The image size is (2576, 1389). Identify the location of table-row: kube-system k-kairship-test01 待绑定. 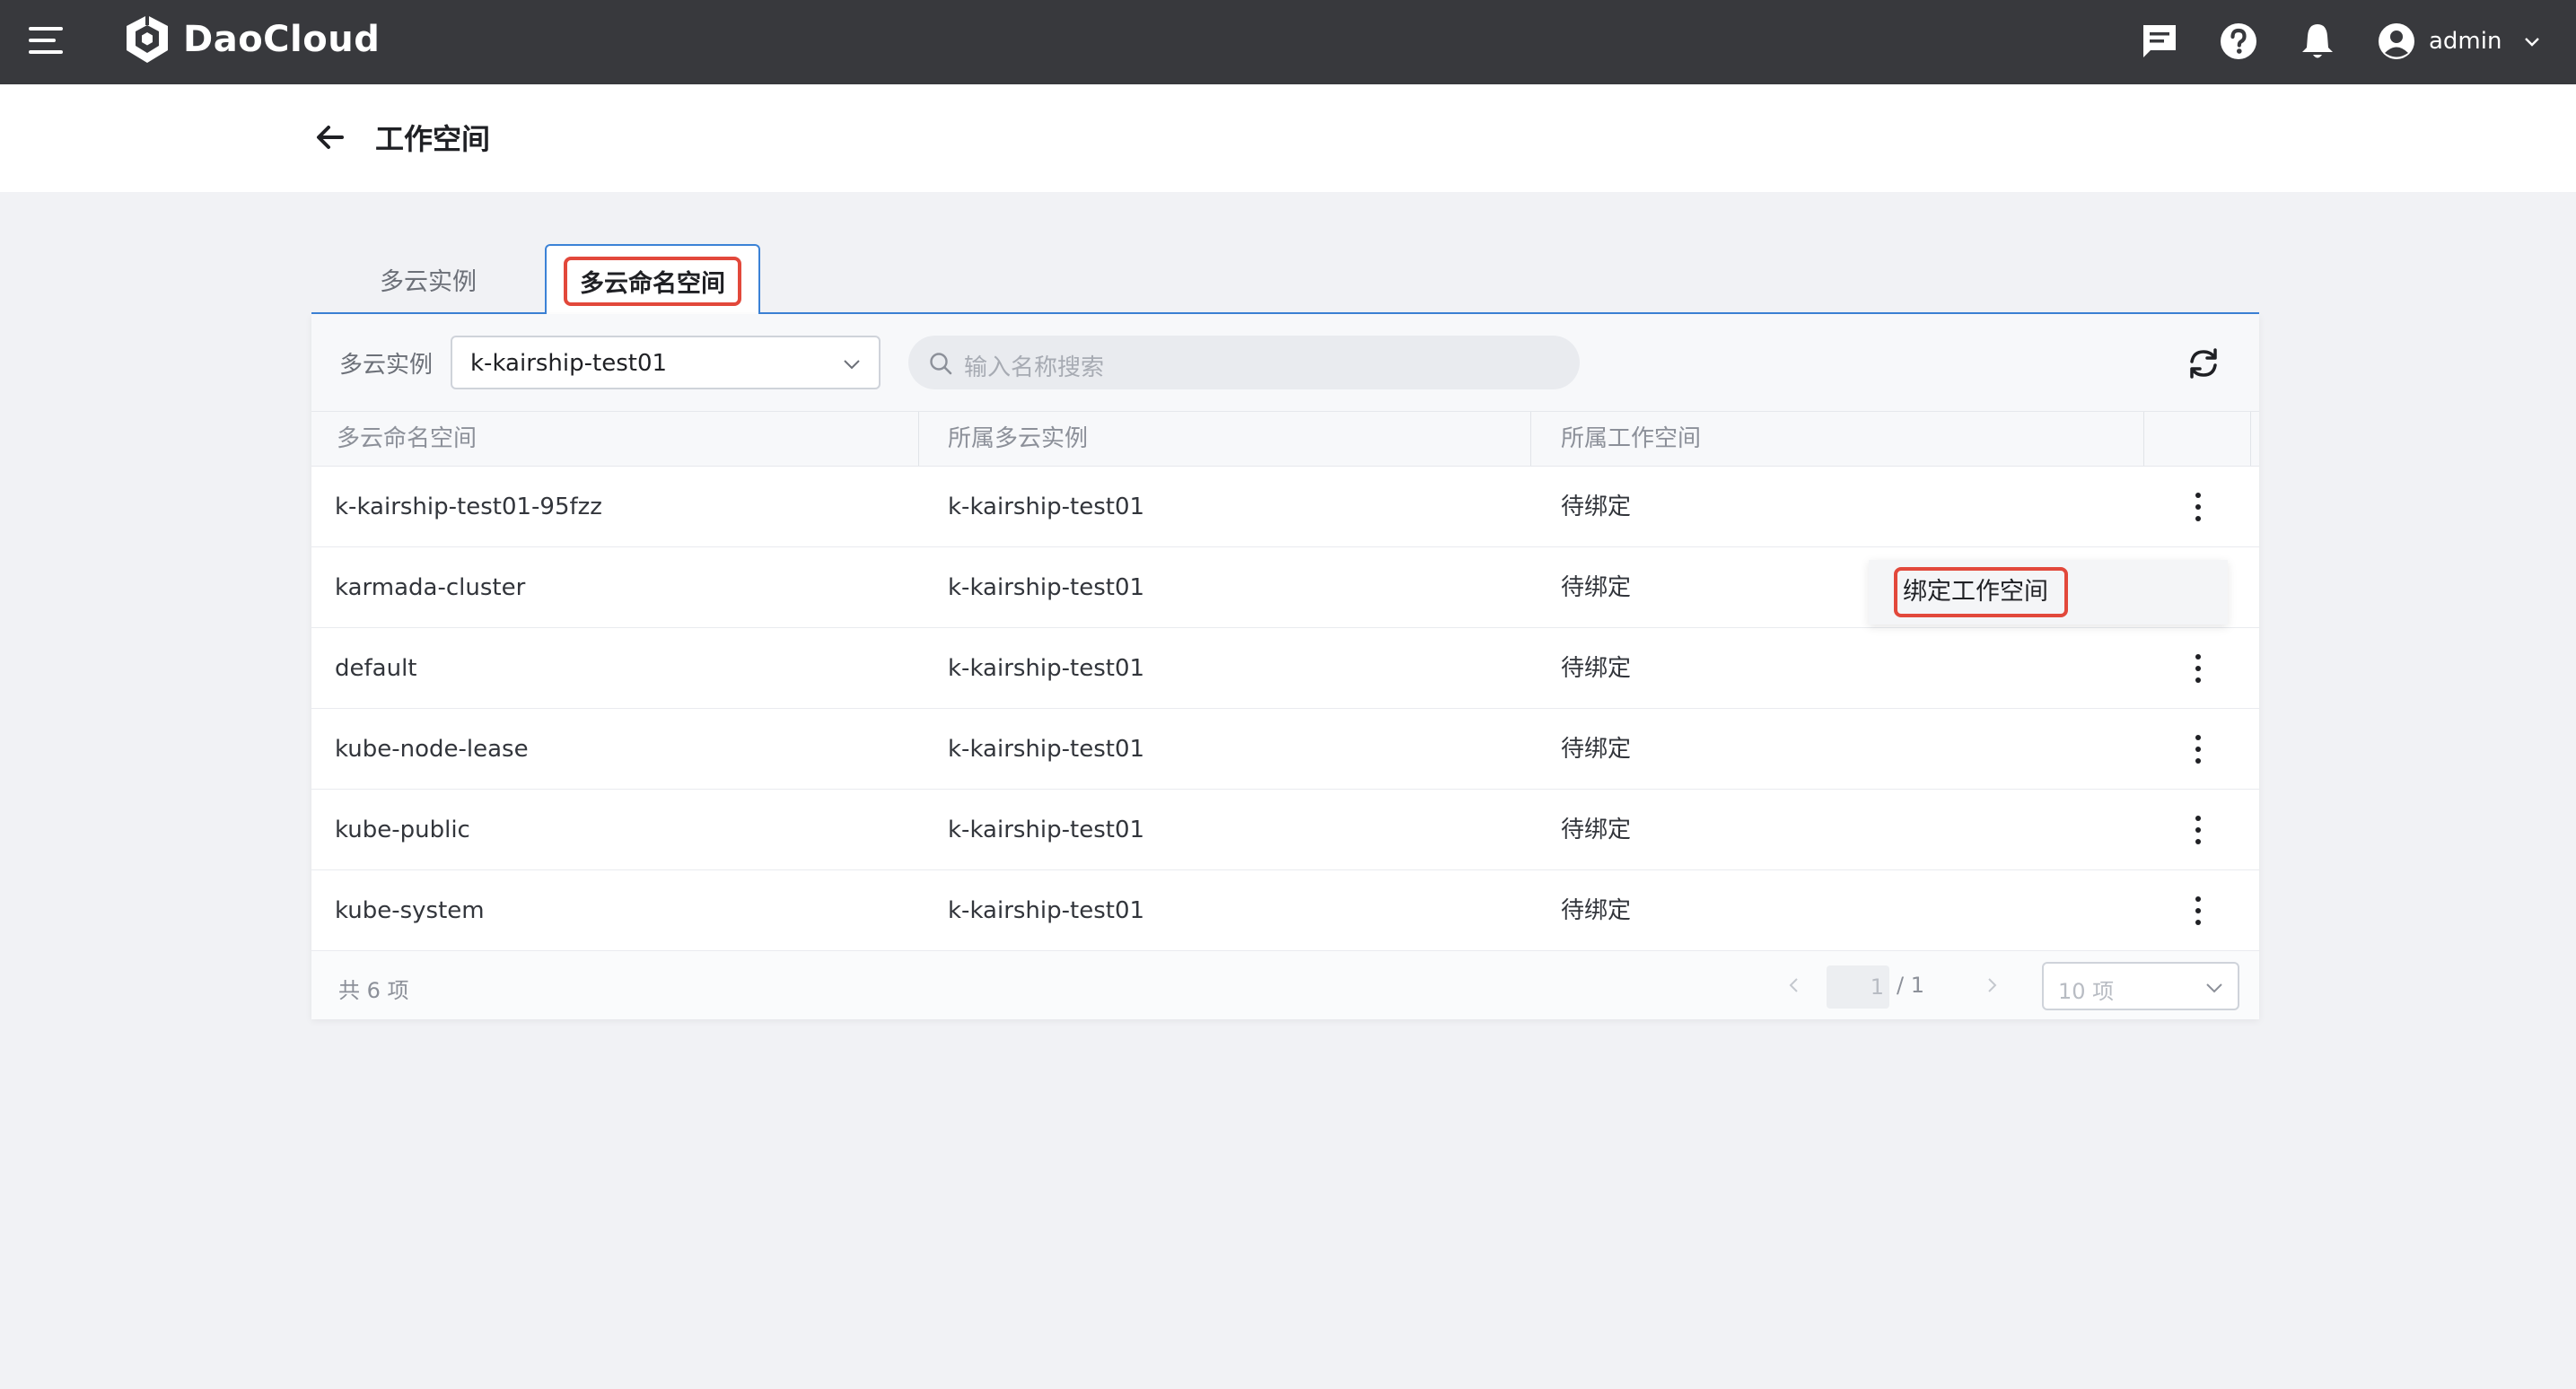
(1285, 910).